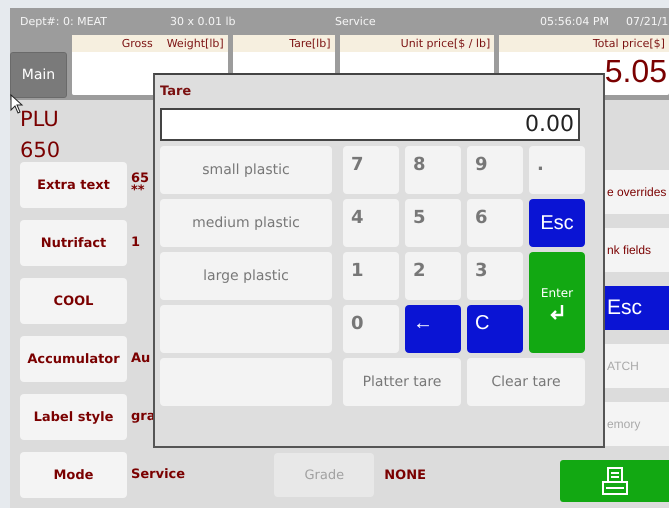  What do you see at coordinates (203, 21) in the screenshot?
I see `tare-info-label: 30 x 0.01 lb` at bounding box center [203, 21].